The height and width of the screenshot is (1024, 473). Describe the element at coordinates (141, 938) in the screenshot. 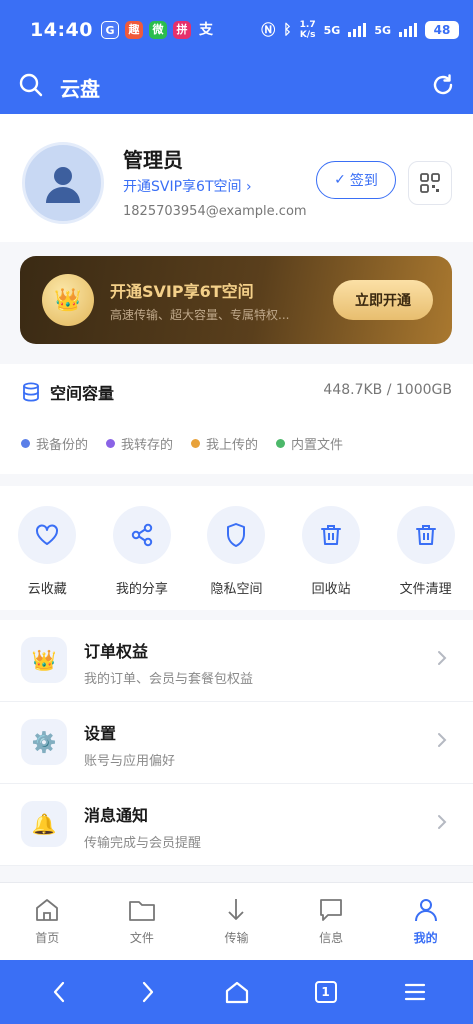

I see `nav-label: 文件` at that location.